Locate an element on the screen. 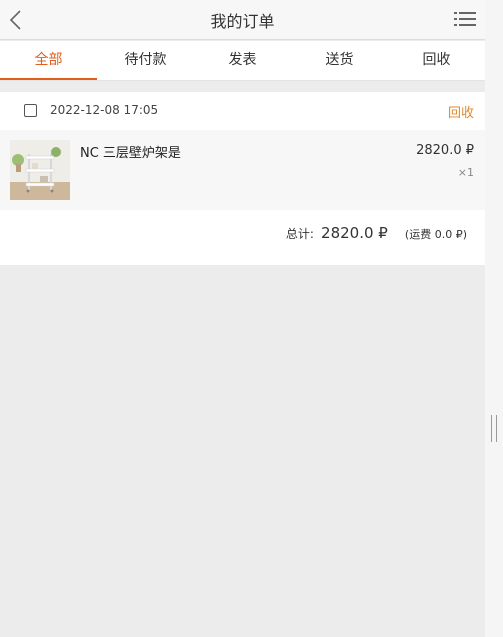 This screenshot has width=503, height=637. resize-handle is located at coordinates (494, 428).